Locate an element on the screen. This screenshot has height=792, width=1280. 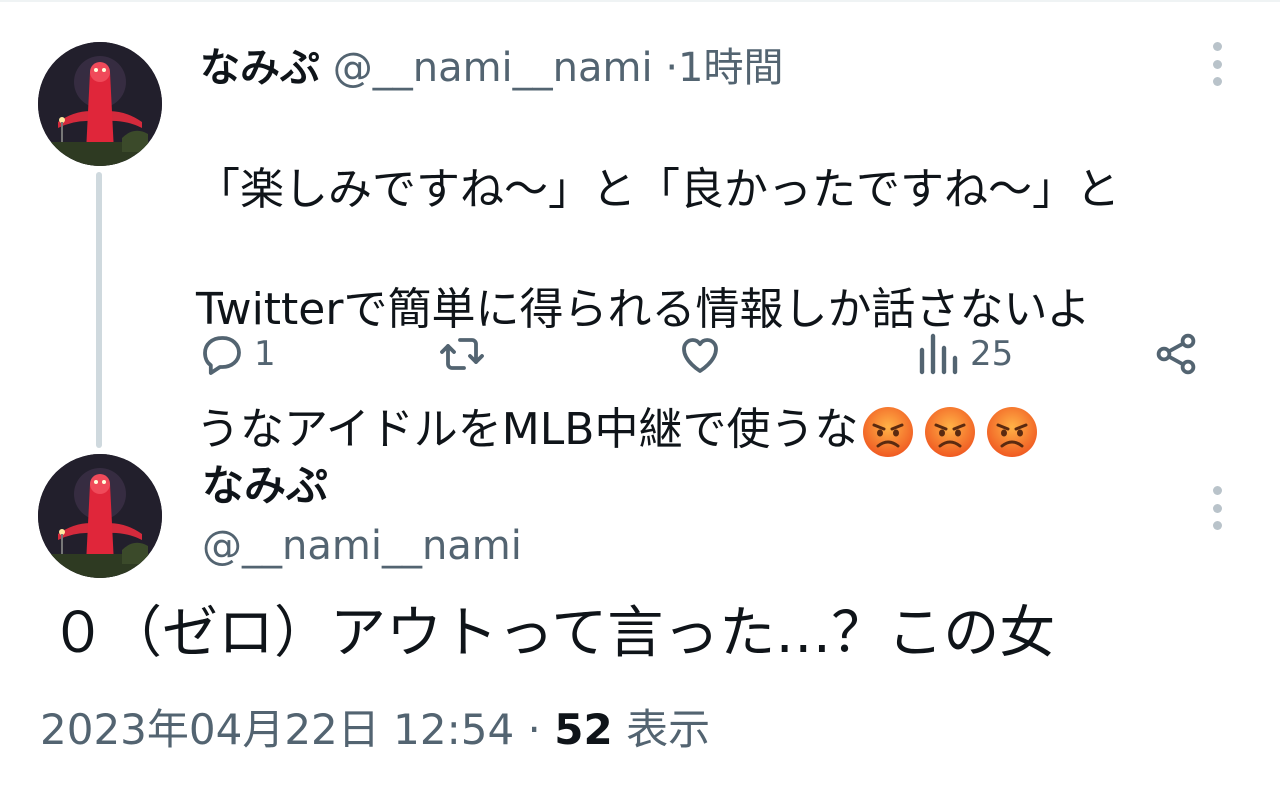
tweet-date: 2023年04月22日 12:54 is located at coordinates (277, 729).